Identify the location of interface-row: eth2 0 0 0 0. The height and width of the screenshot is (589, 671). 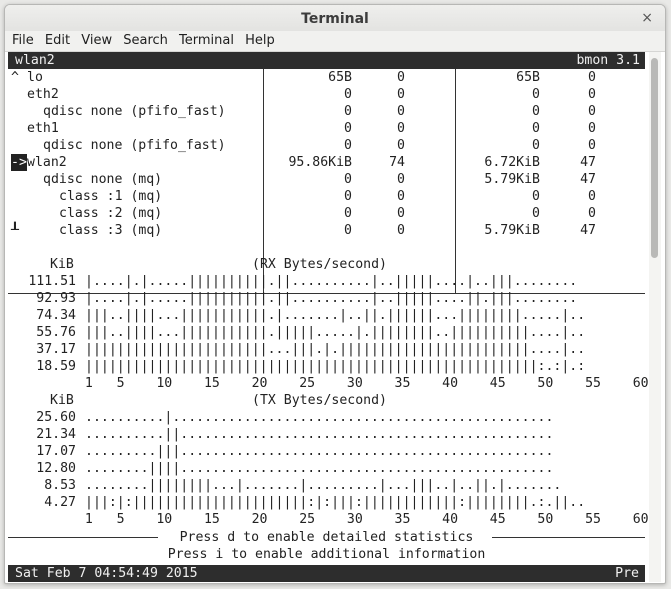
(326, 94).